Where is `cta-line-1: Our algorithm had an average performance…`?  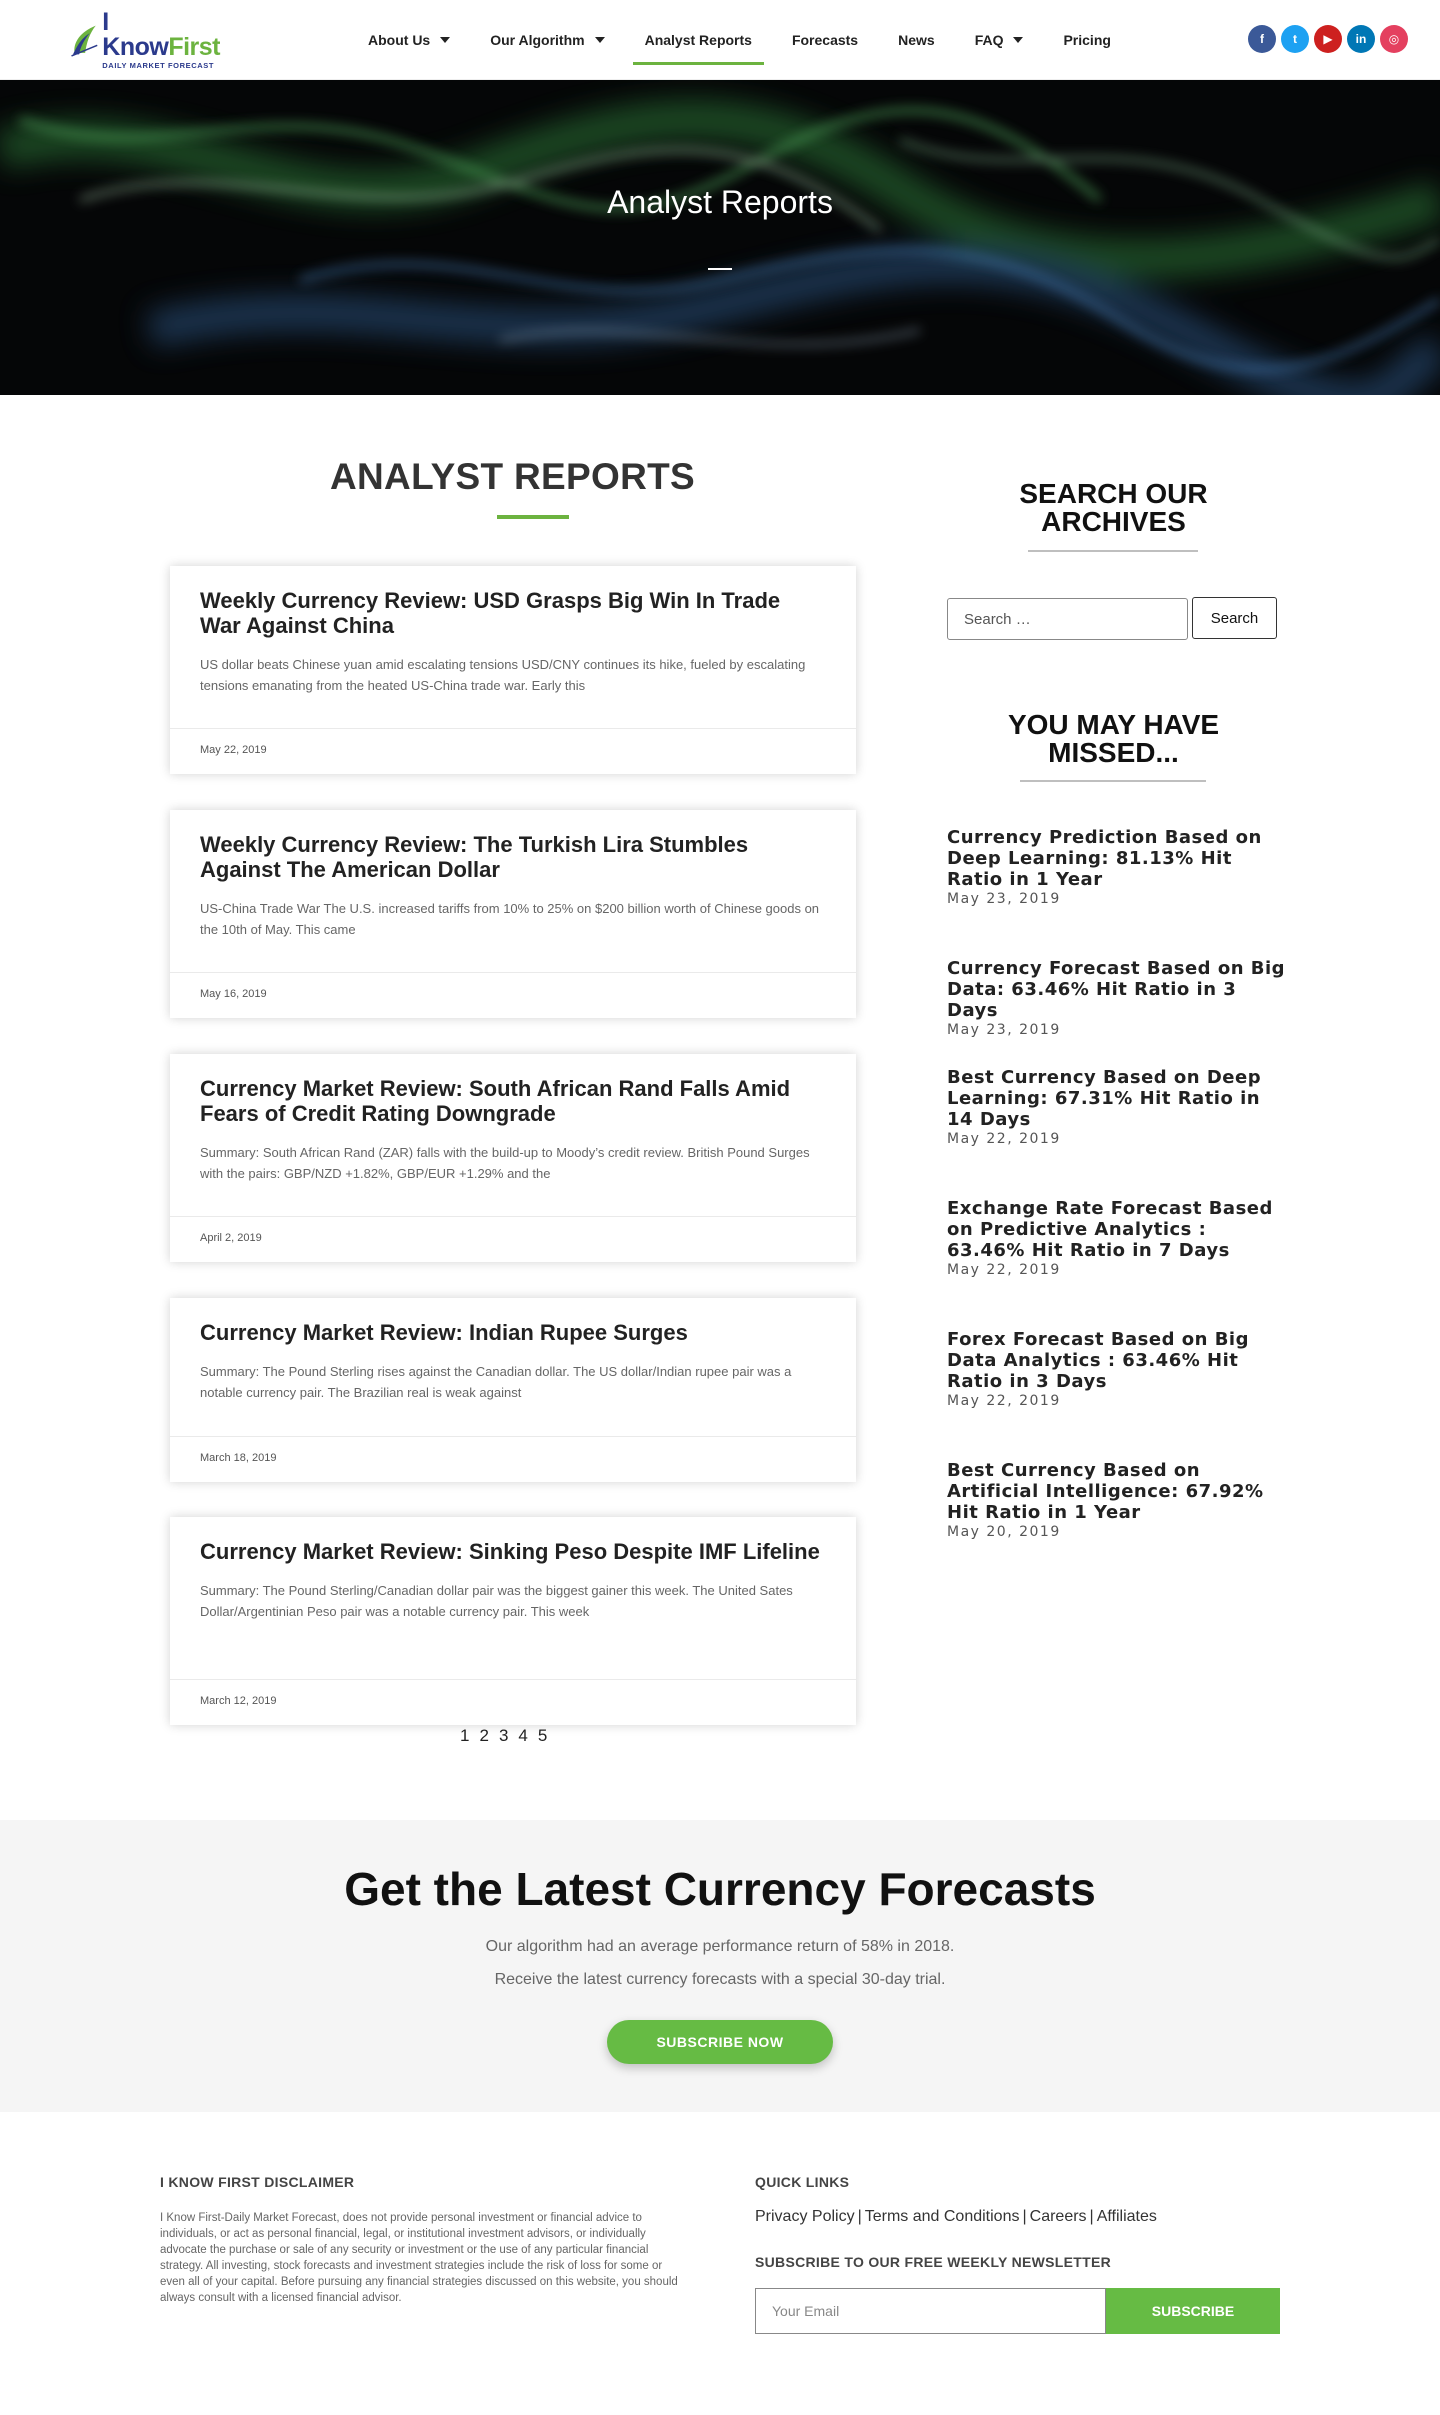
cta-line-1: Our algorithm had an average performance… is located at coordinates (720, 1946).